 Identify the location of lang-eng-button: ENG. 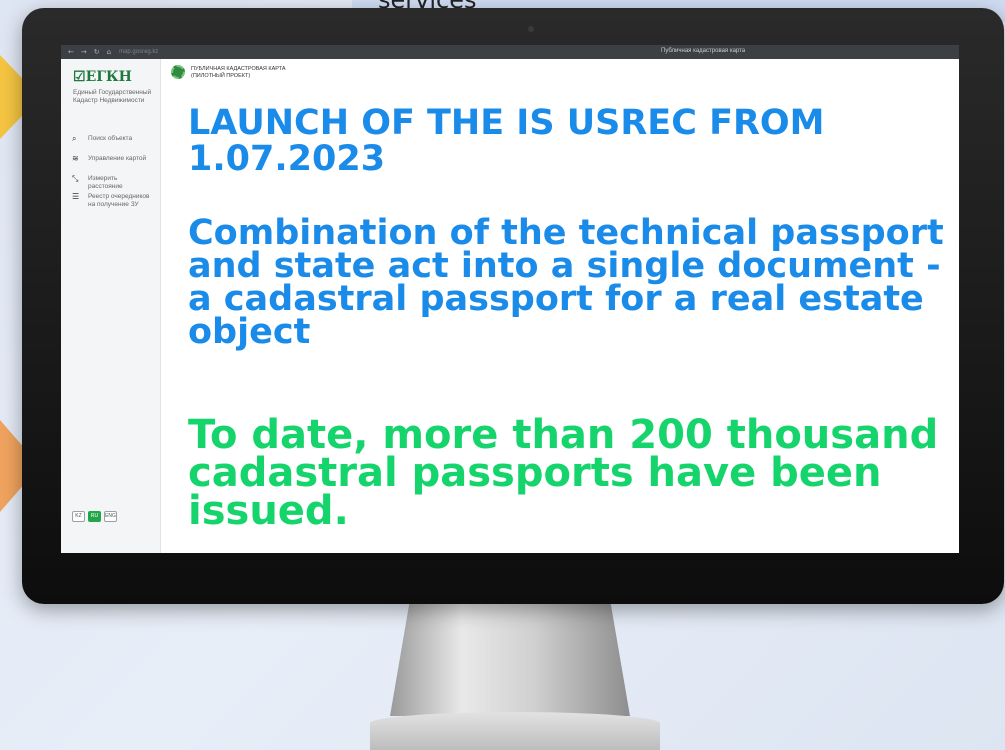
(110, 516).